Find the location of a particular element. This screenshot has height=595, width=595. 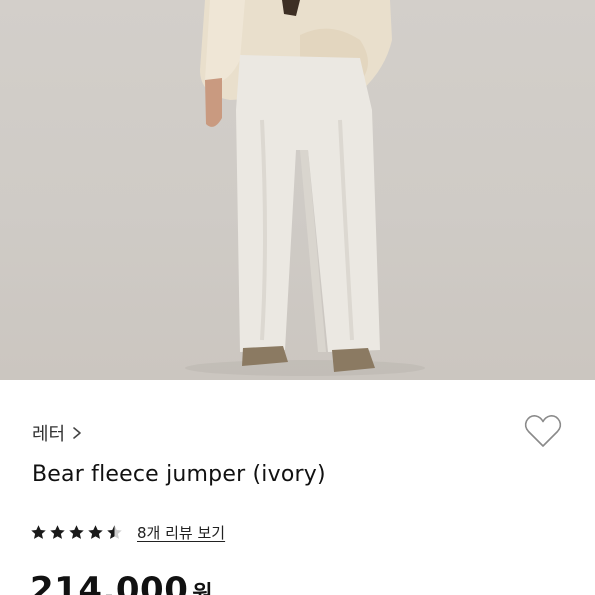

star-rating is located at coordinates (76, 532).